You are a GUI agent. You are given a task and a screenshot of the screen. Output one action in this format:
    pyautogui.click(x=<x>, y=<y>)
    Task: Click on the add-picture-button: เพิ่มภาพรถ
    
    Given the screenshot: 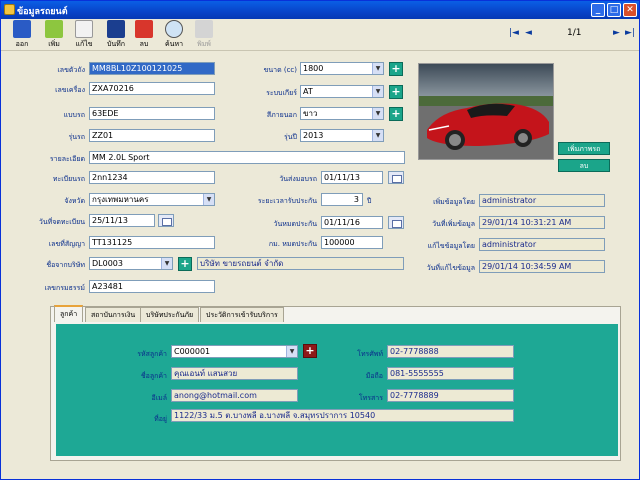 What is the action you would take?
    pyautogui.click(x=584, y=148)
    